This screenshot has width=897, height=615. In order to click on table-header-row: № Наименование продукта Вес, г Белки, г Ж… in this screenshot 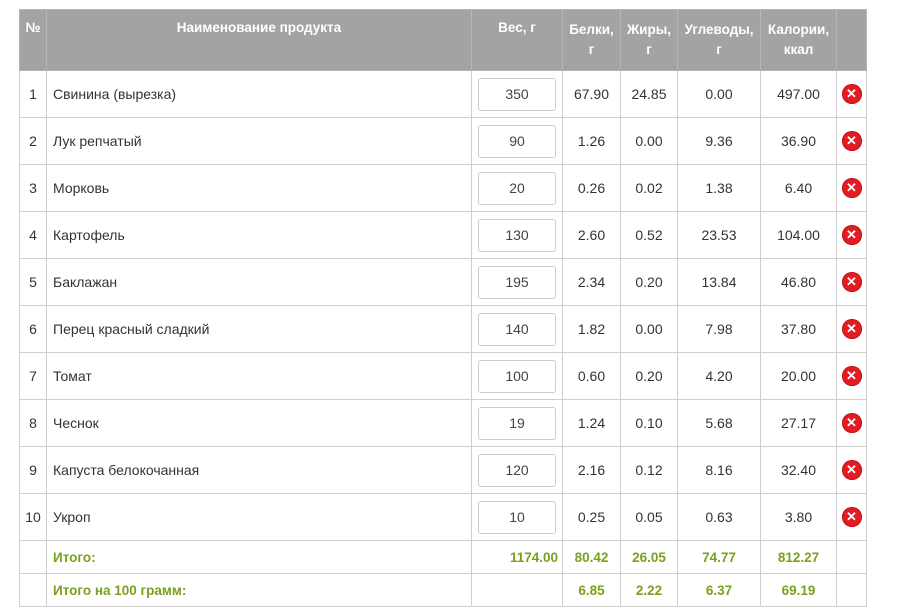, I will do `click(443, 40)`.